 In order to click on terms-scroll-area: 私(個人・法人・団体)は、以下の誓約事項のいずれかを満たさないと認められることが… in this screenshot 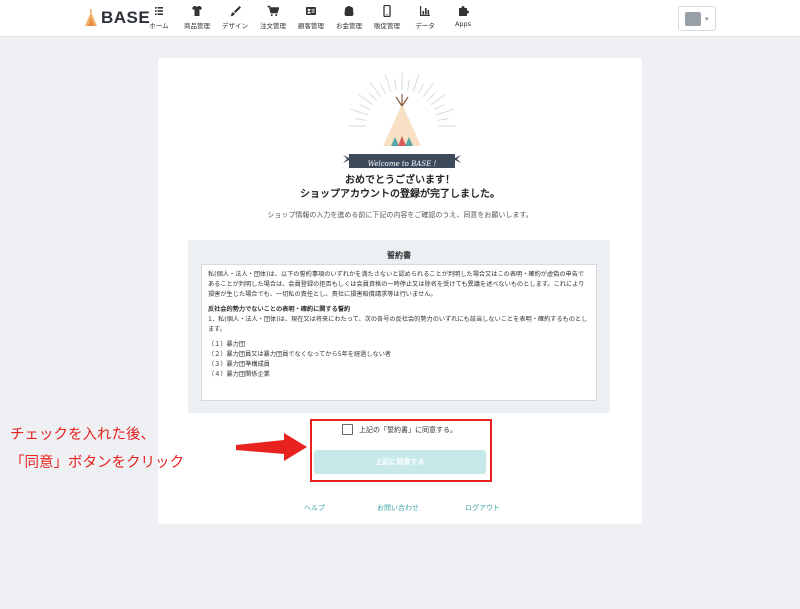, I will do `click(399, 332)`.